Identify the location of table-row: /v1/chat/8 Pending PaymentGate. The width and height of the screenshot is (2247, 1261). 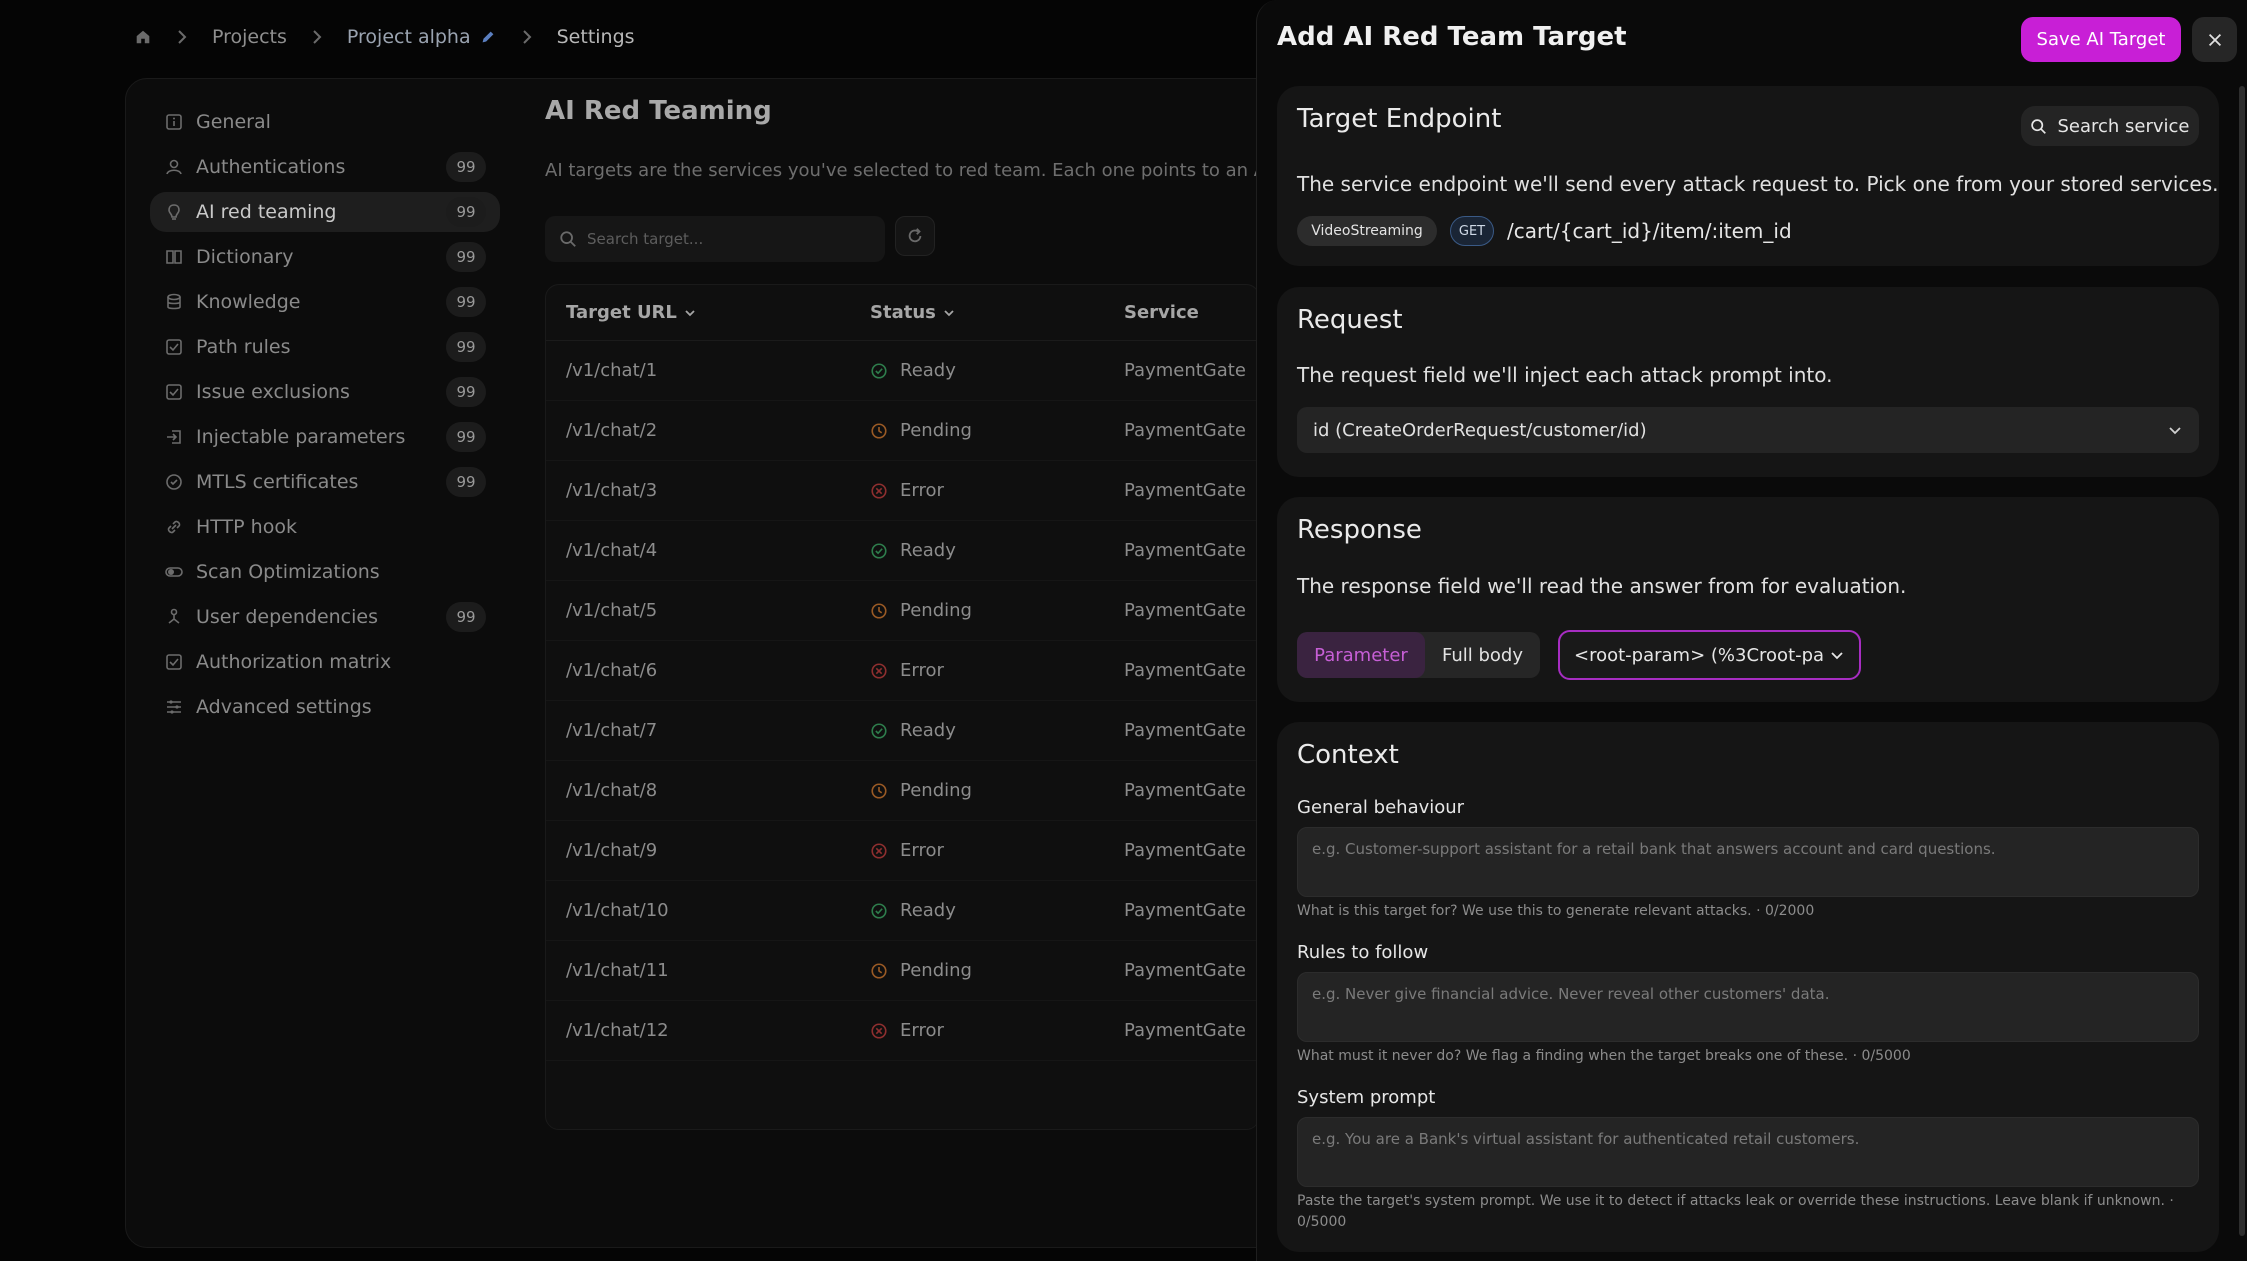
(902, 791).